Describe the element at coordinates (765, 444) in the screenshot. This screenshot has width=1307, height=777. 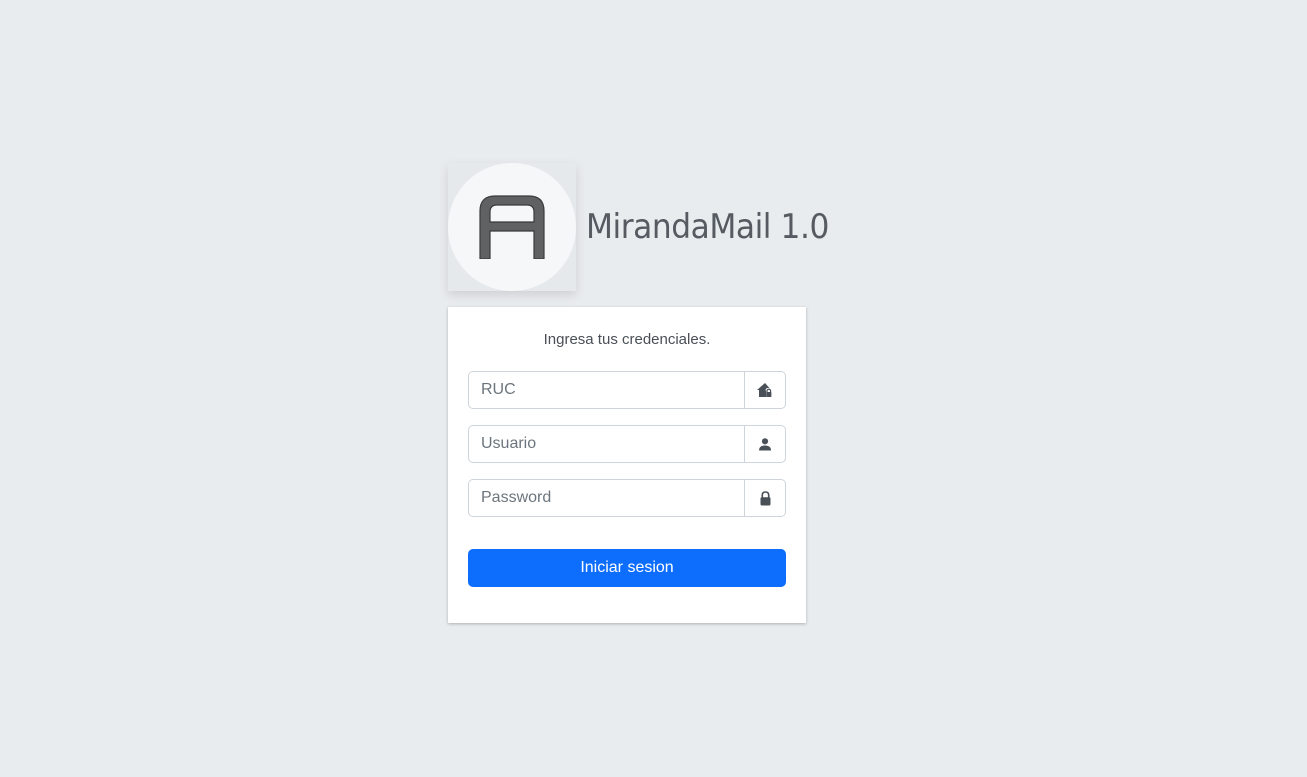
I see `user-icon` at that location.